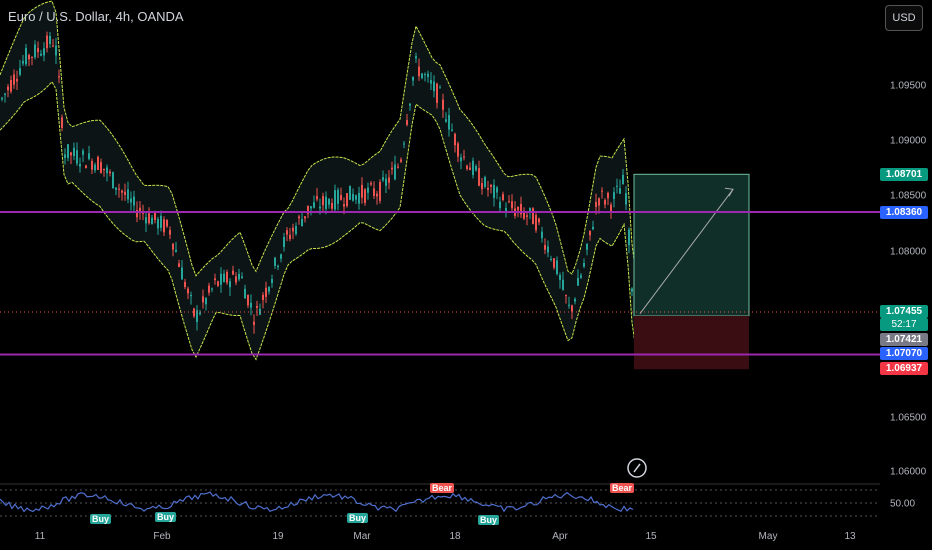 This screenshot has height=550, width=932. What do you see at coordinates (904, 212) in the screenshot?
I see `price-tag-upper-line: 1.08360` at bounding box center [904, 212].